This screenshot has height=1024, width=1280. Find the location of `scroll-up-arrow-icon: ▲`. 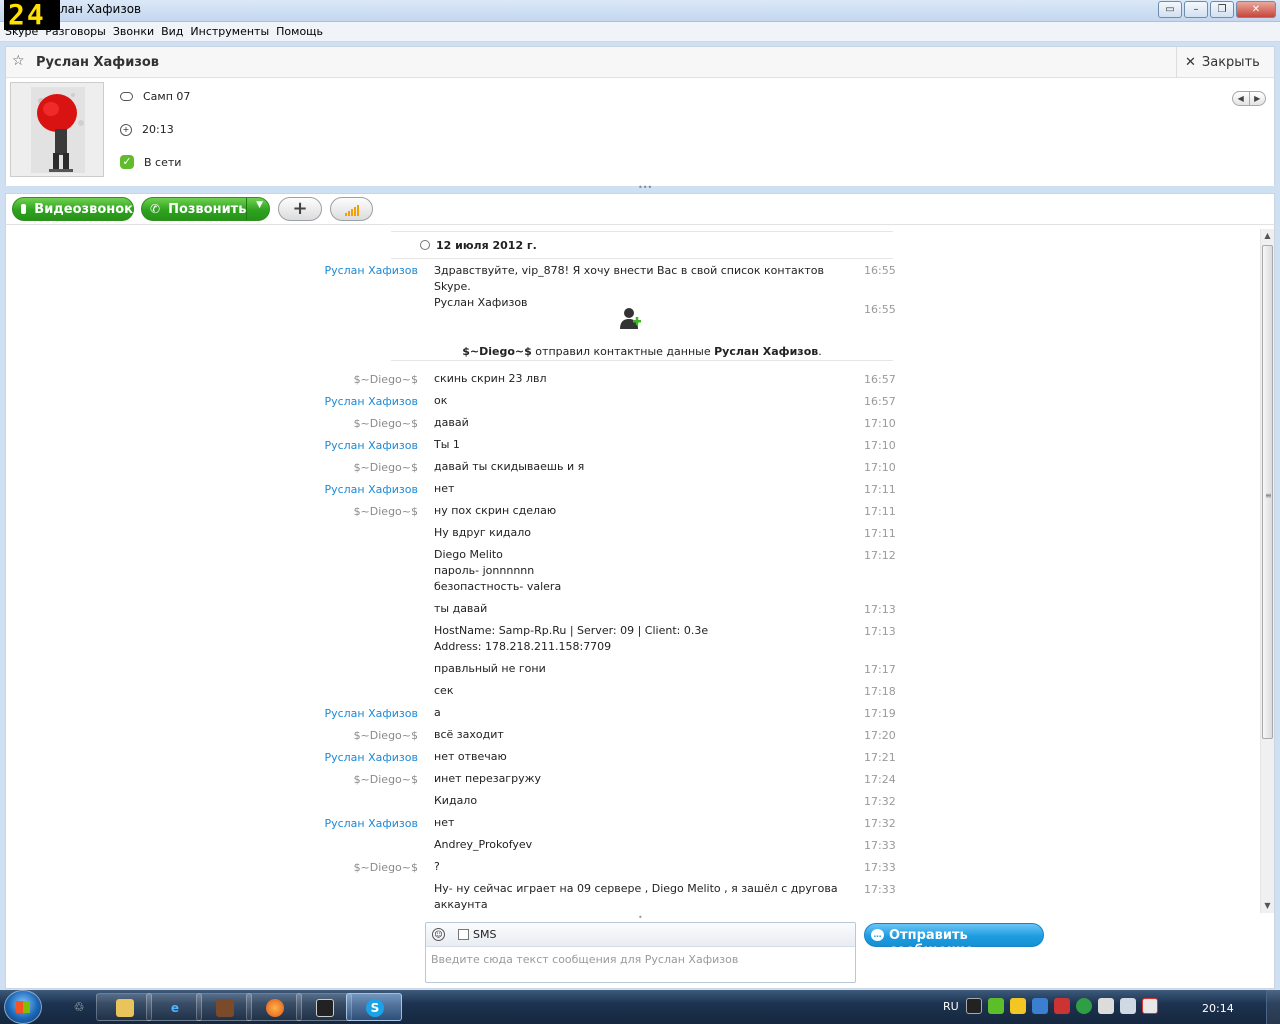

scroll-up-arrow-icon: ▲ is located at coordinates (1267, 236).